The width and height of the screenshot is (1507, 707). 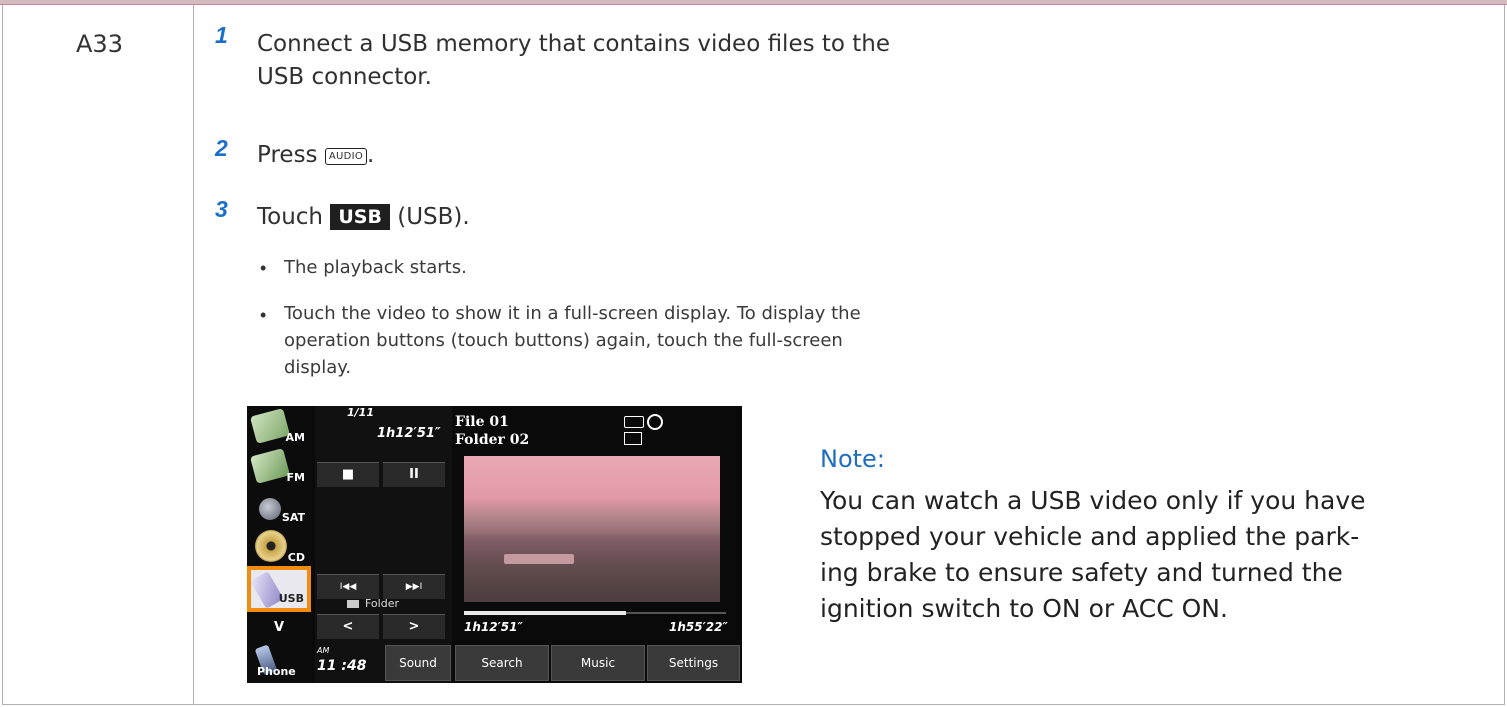 What do you see at coordinates (221, 35) in the screenshot?
I see `step-1-number: 1` at bounding box center [221, 35].